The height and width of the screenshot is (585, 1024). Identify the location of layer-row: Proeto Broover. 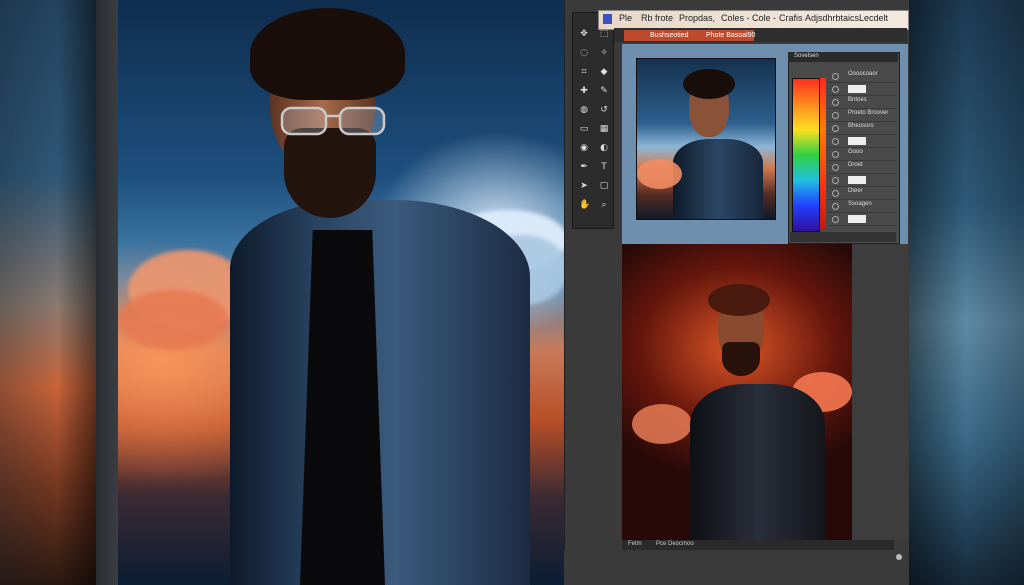
(862, 115).